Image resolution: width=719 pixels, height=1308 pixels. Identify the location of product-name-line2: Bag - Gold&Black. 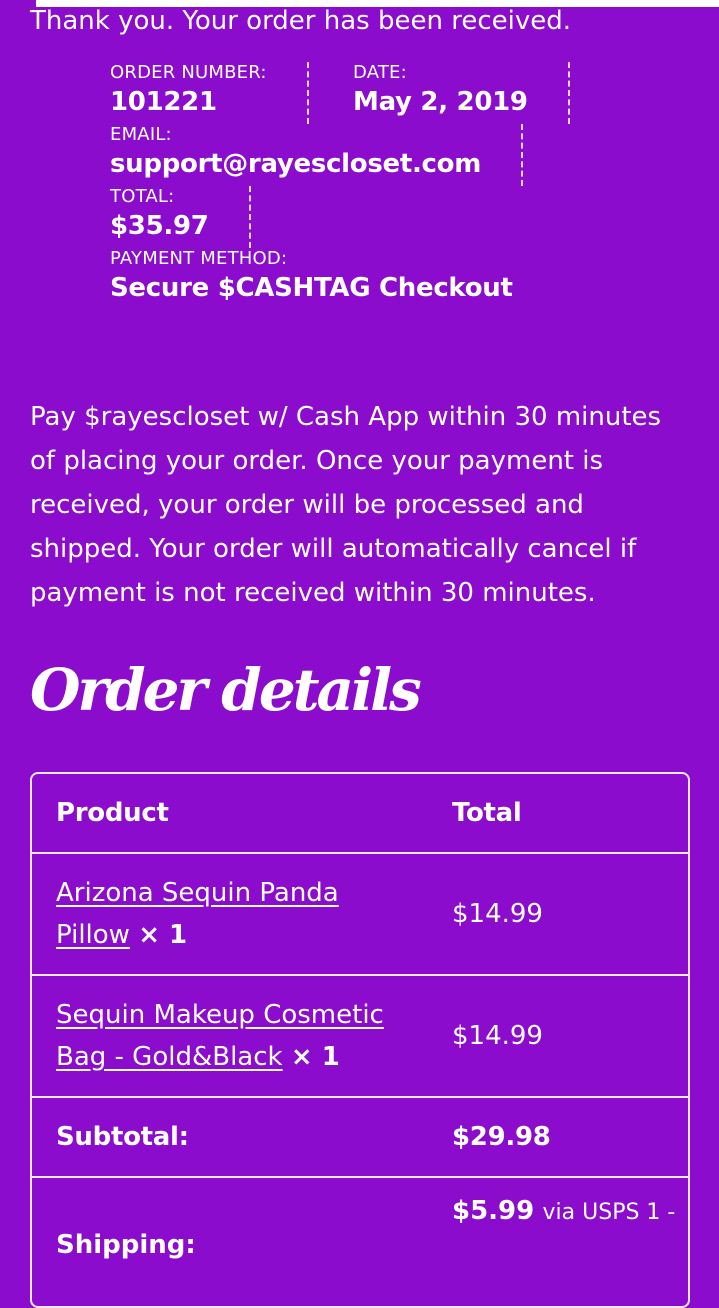
(169, 1057).